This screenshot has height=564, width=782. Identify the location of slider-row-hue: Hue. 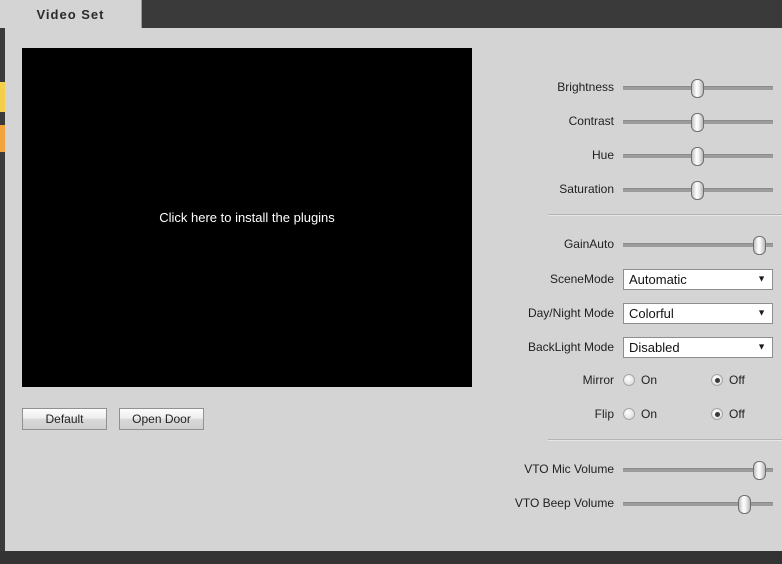
(638, 155).